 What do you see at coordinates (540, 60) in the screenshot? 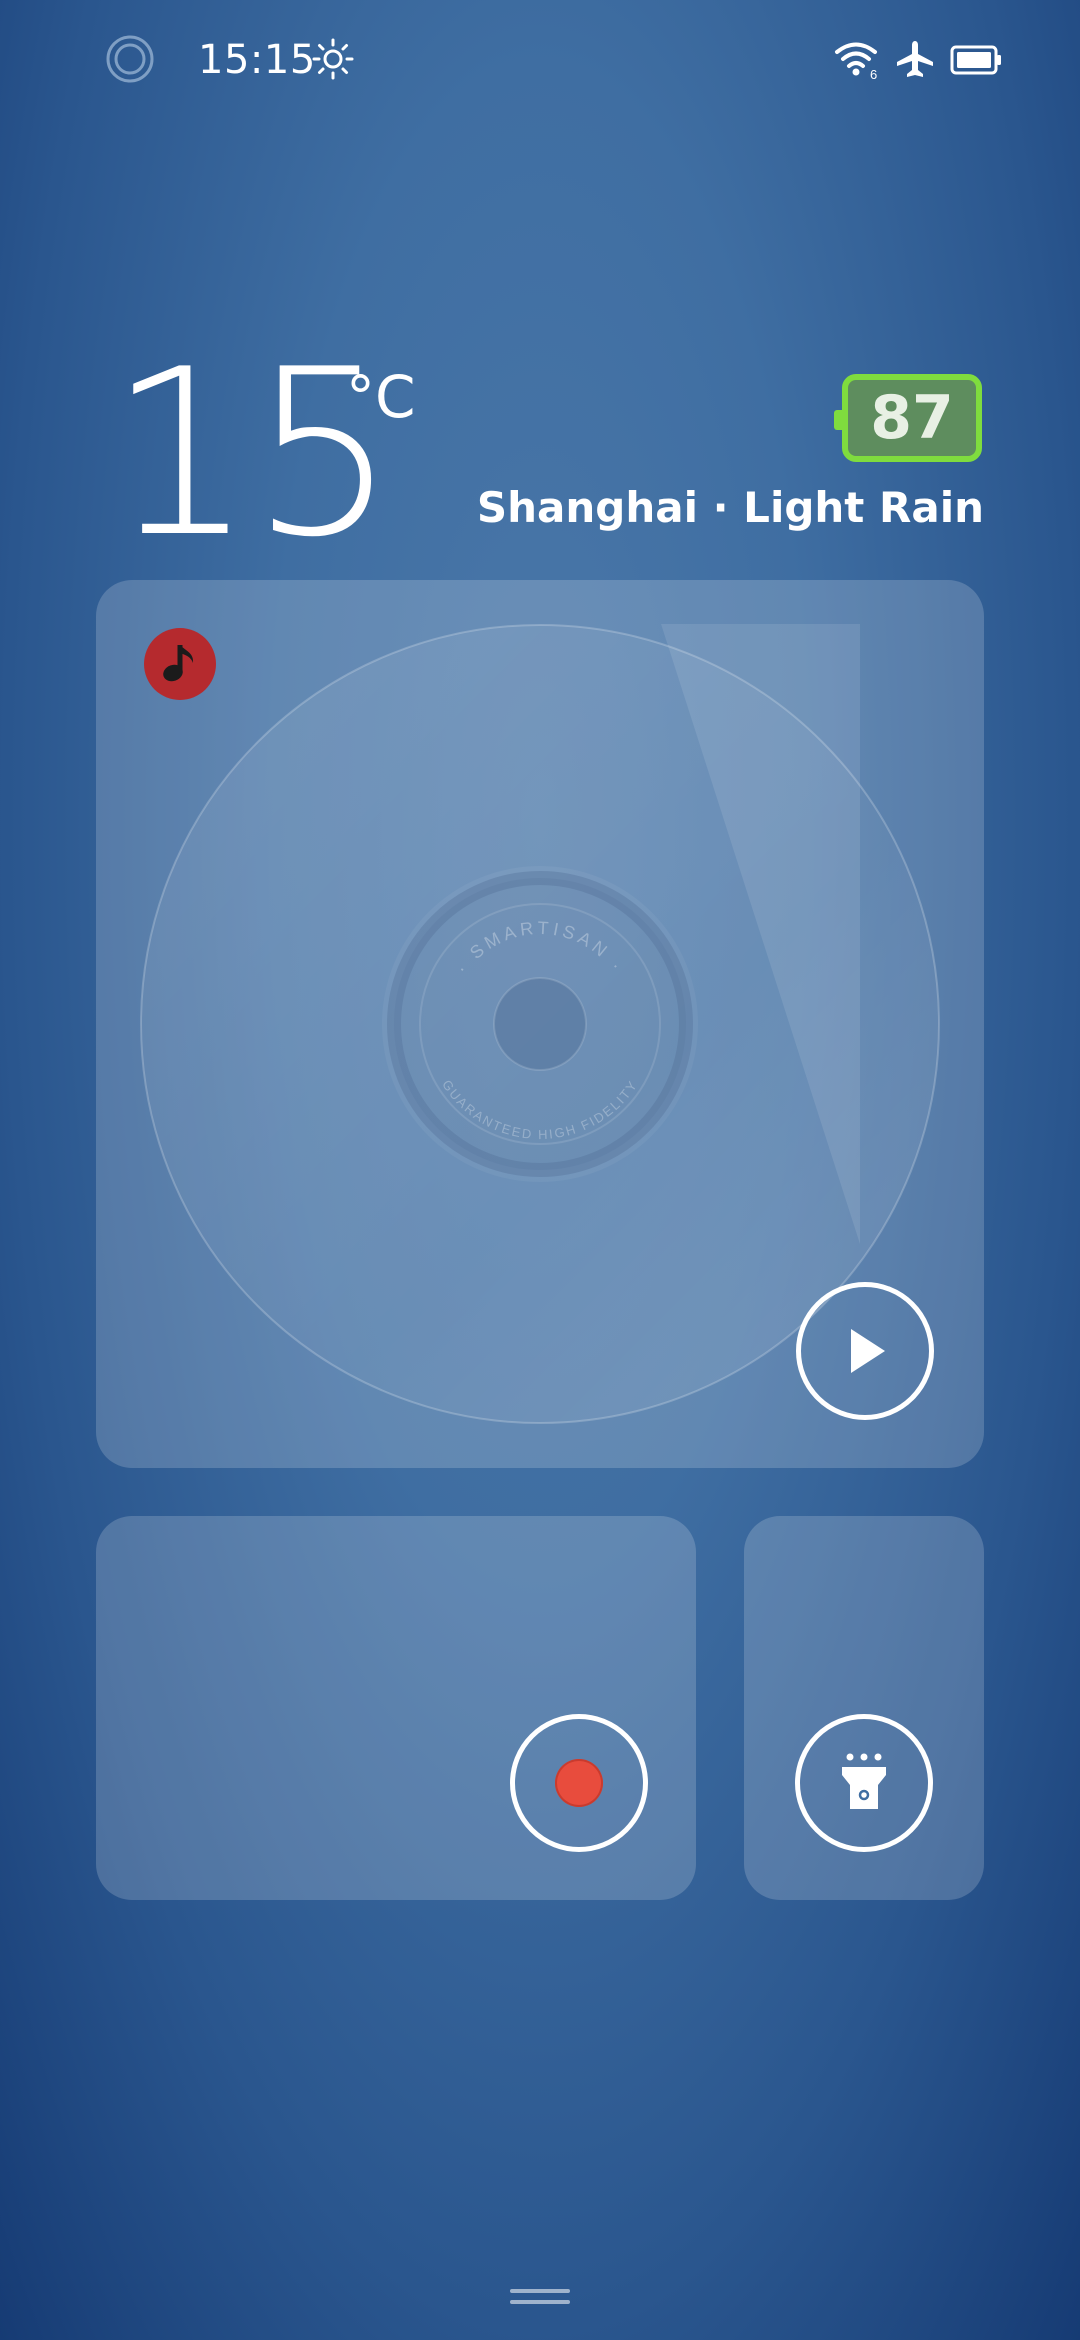
I see `status-bar: 15:15 6` at bounding box center [540, 60].